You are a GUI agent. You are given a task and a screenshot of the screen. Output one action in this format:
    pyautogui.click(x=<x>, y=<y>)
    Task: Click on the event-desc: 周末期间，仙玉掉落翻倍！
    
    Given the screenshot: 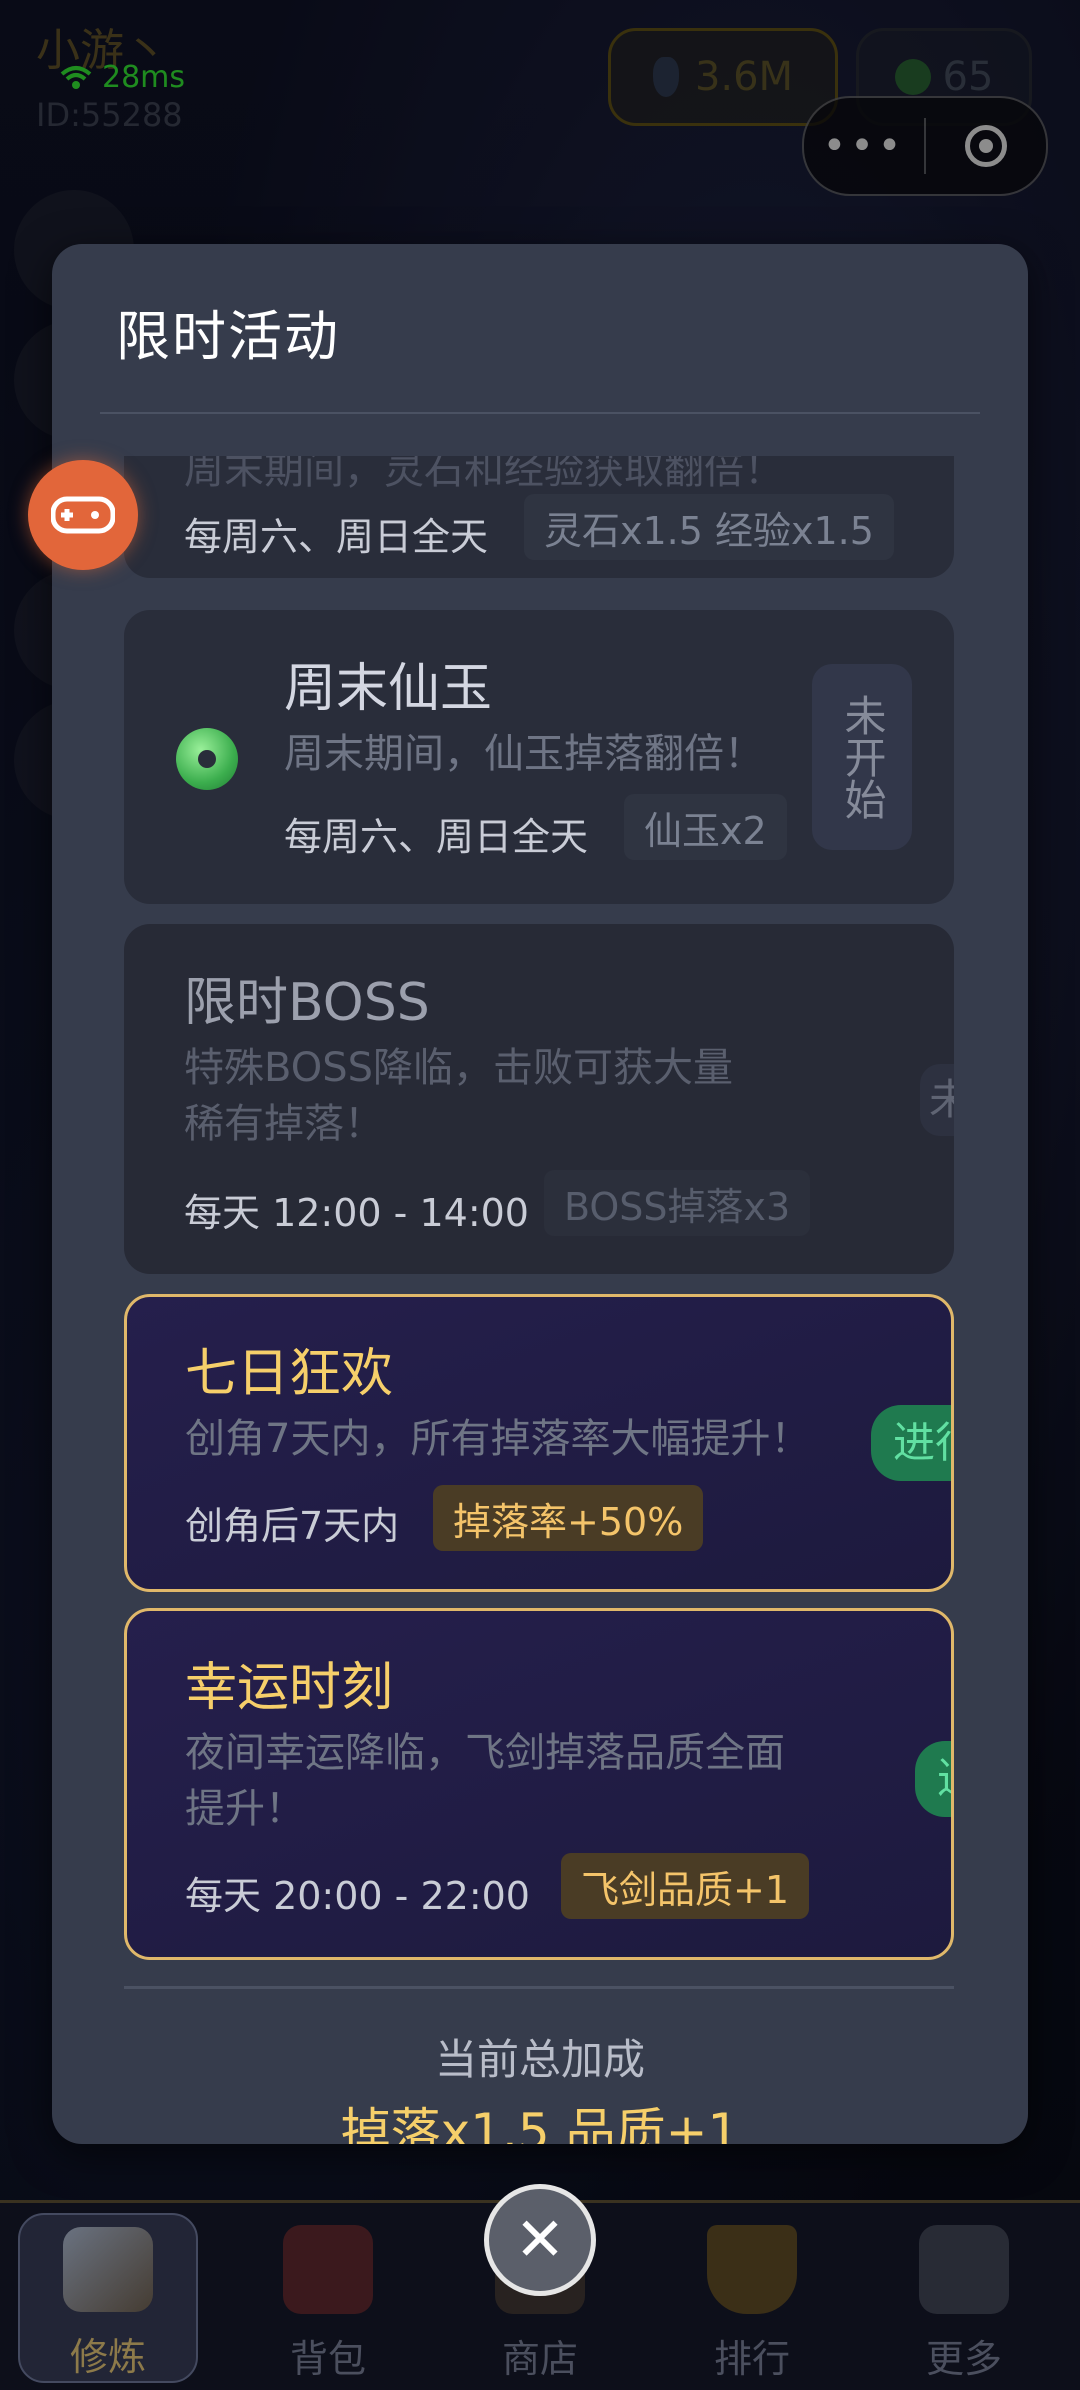 What is the action you would take?
    pyautogui.click(x=524, y=754)
    